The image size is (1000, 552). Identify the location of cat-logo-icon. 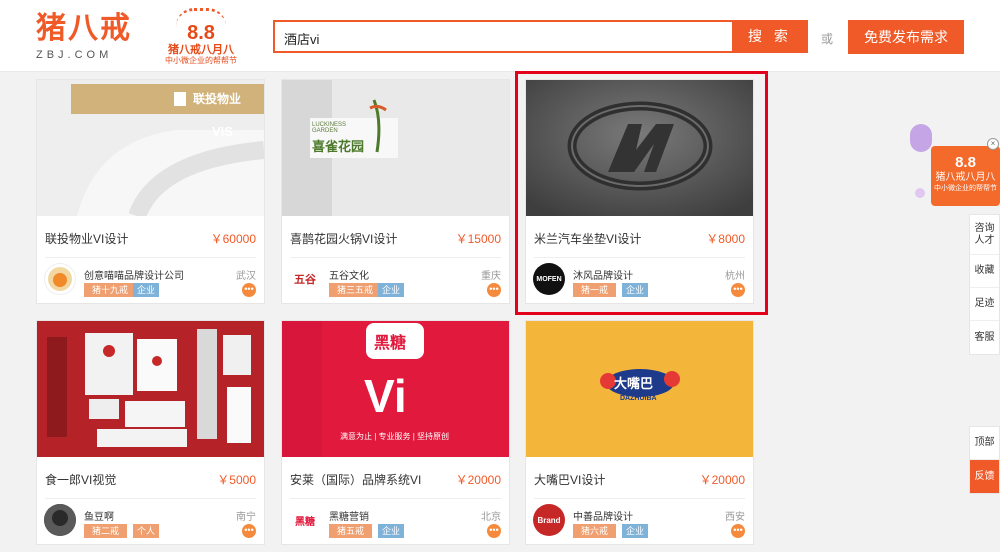
(60, 279).